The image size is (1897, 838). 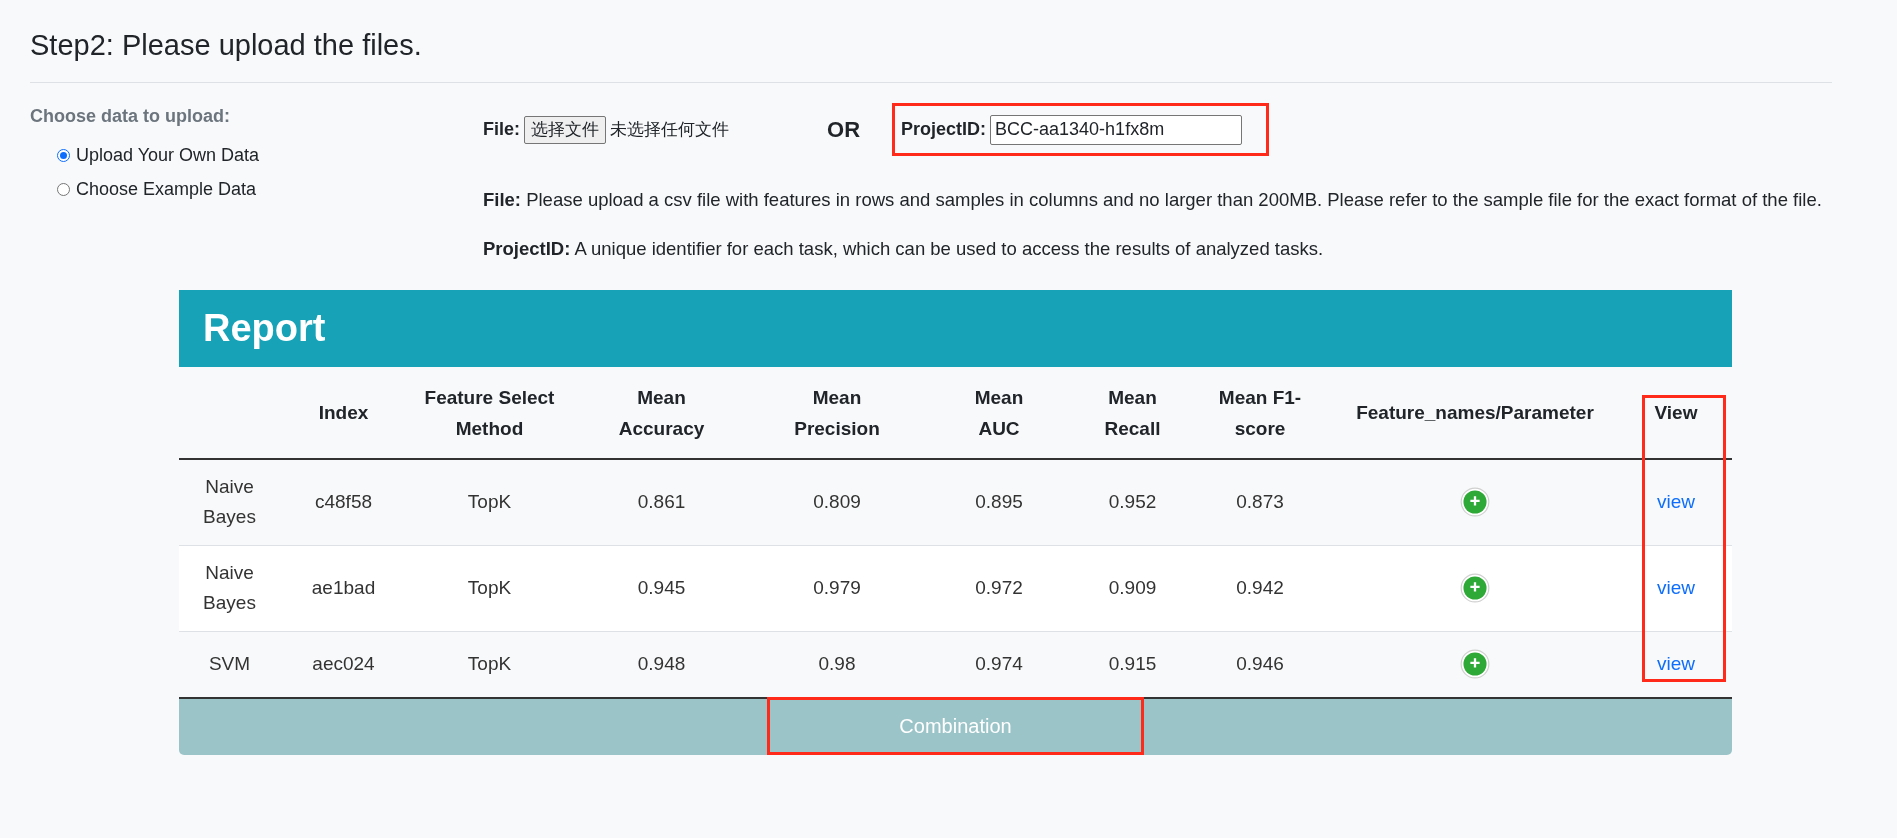 What do you see at coordinates (999, 664) in the screenshot?
I see `table-cell: 0.974` at bounding box center [999, 664].